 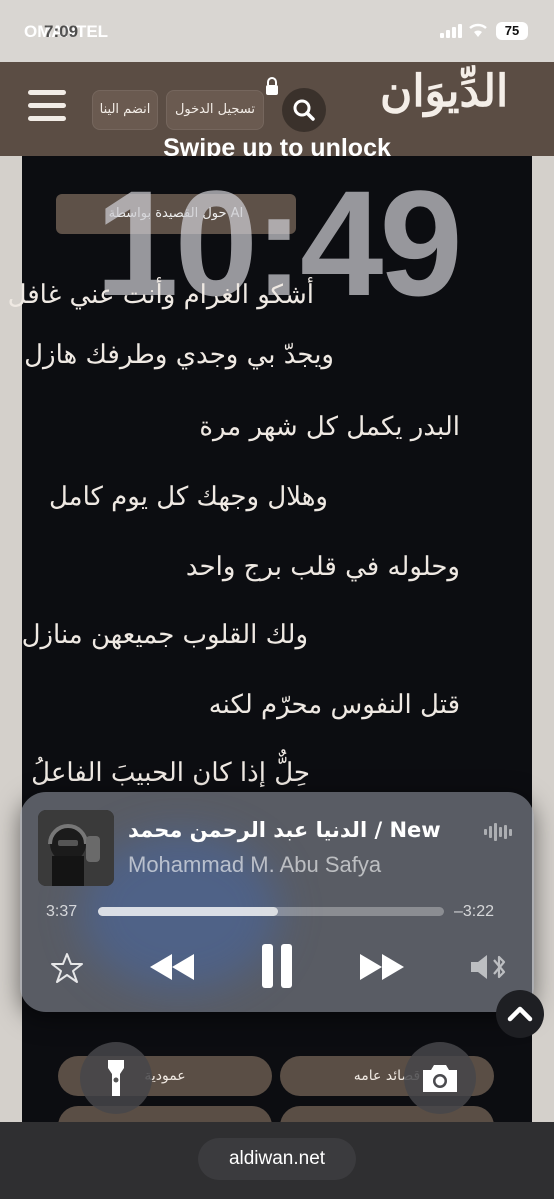 What do you see at coordinates (188, 911) in the screenshot?
I see `progress-fill` at bounding box center [188, 911].